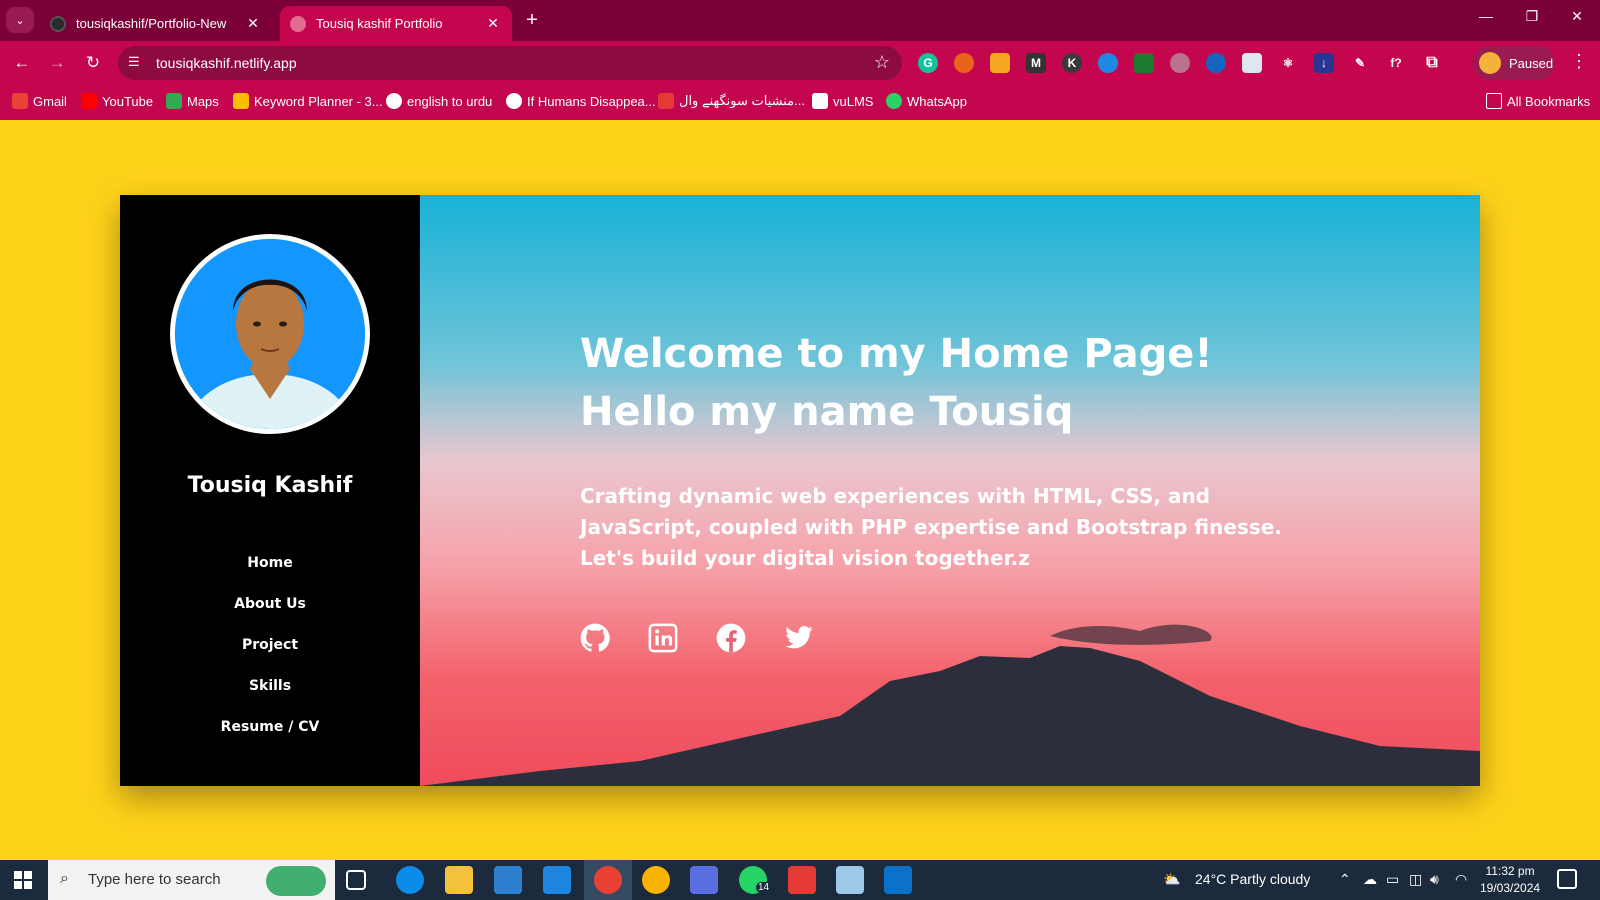  I want to click on profile-photo, so click(270, 334).